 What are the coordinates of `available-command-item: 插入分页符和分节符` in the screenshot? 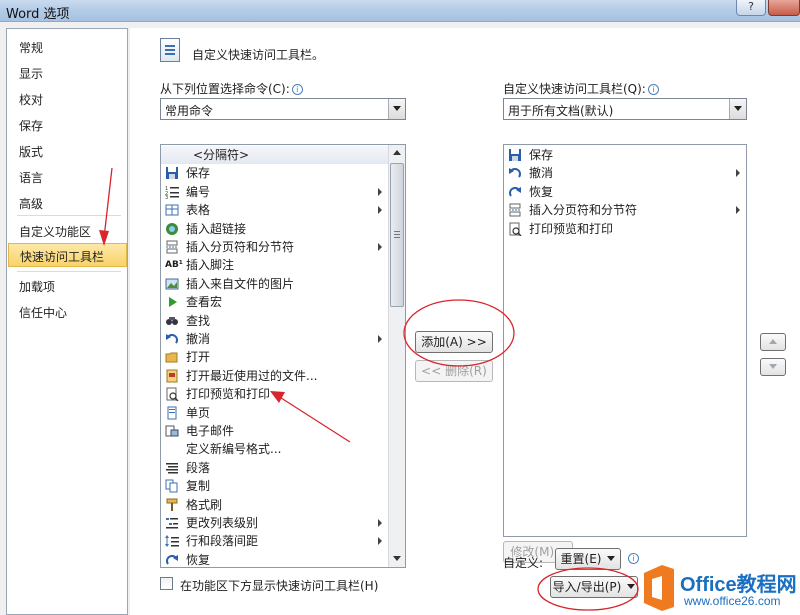 It's located at (274, 247).